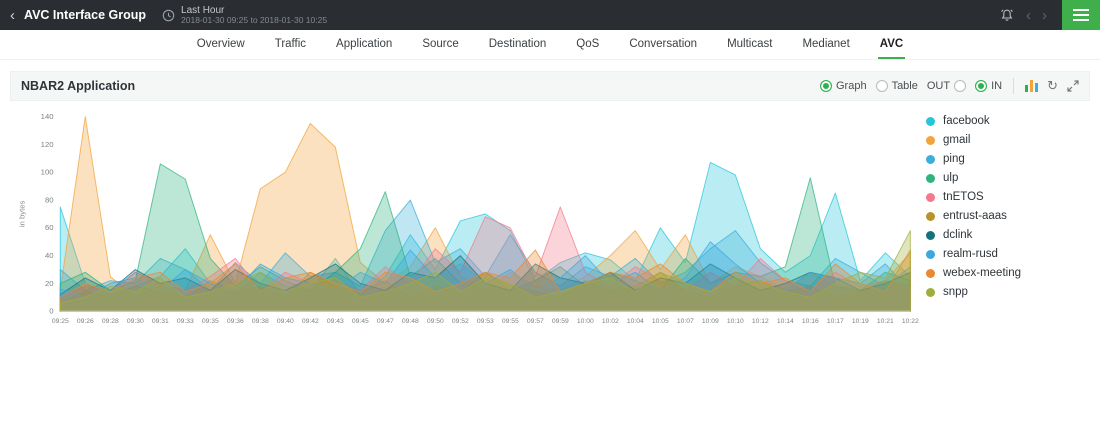 The image size is (1100, 425). I want to click on svg-text: 09:48, so click(410, 321).